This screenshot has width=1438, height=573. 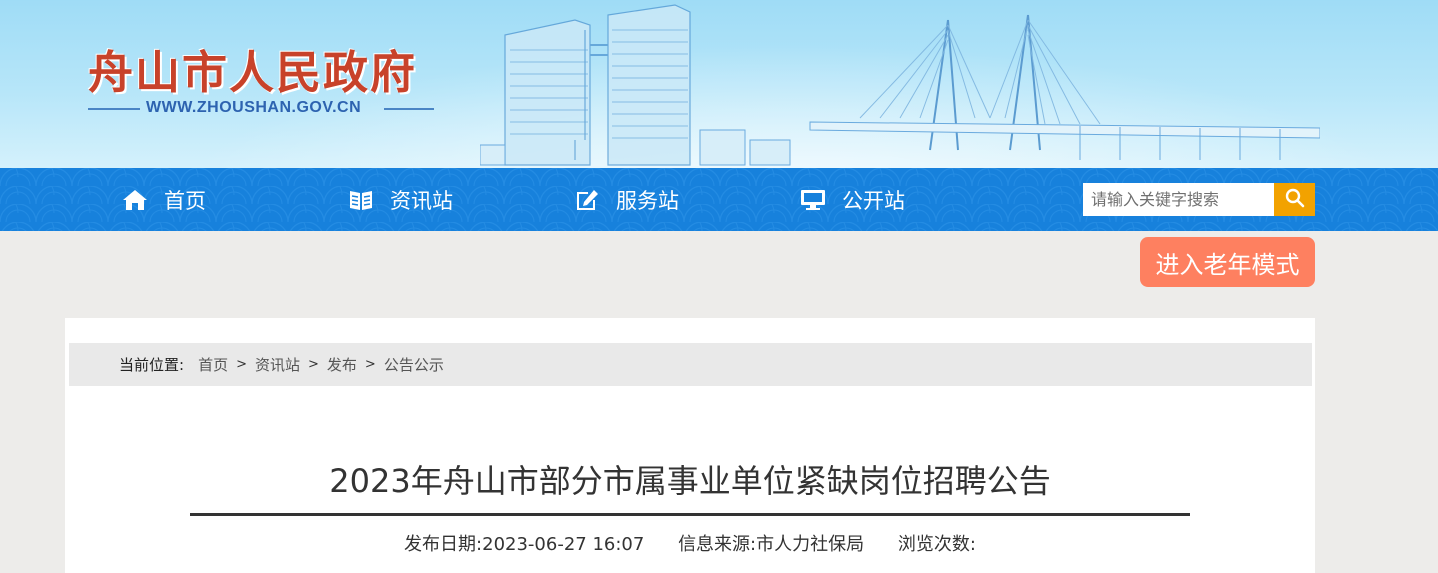 I want to click on article-meta: 发布日期:2023-06-27 16:07 信息来源:市人力社保局 浏览次数:, so click(x=690, y=543).